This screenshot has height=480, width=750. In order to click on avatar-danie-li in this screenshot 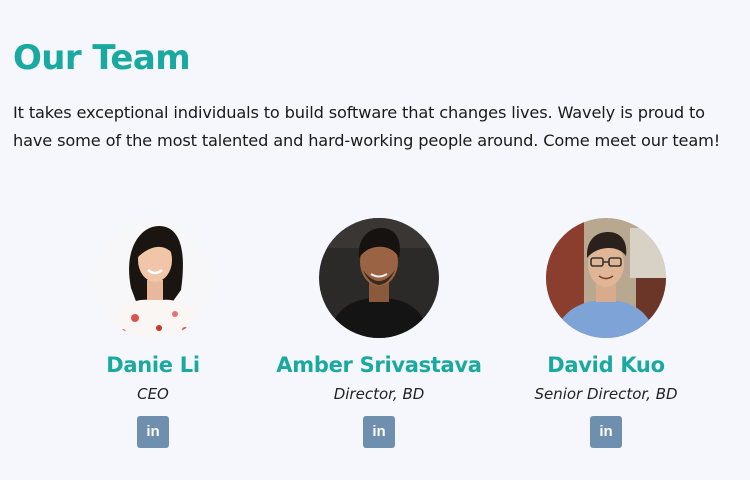, I will do `click(153, 278)`.